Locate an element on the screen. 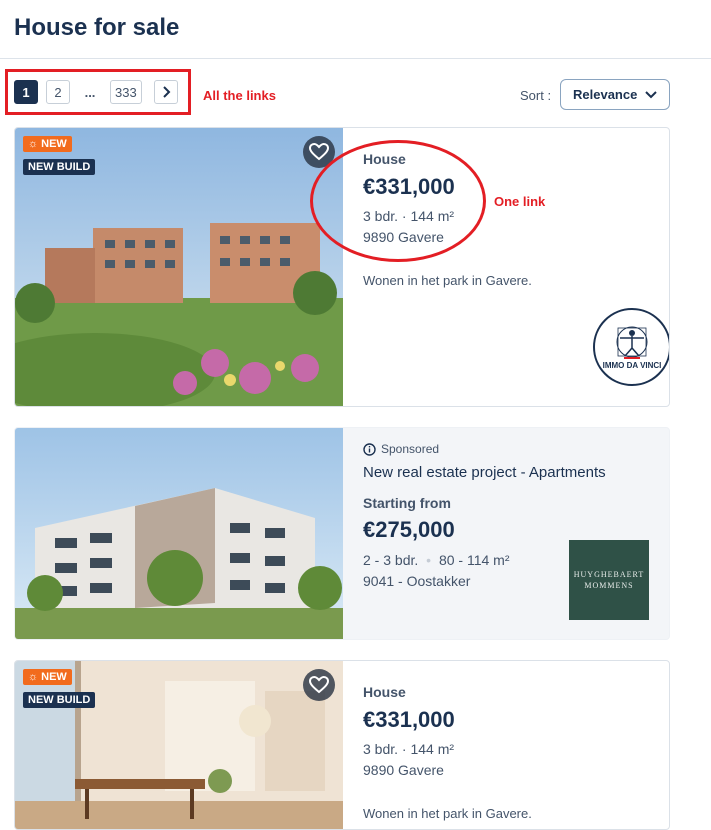 The width and height of the screenshot is (711, 830). agency-name: IMMO DA VINCI is located at coordinates (632, 365).